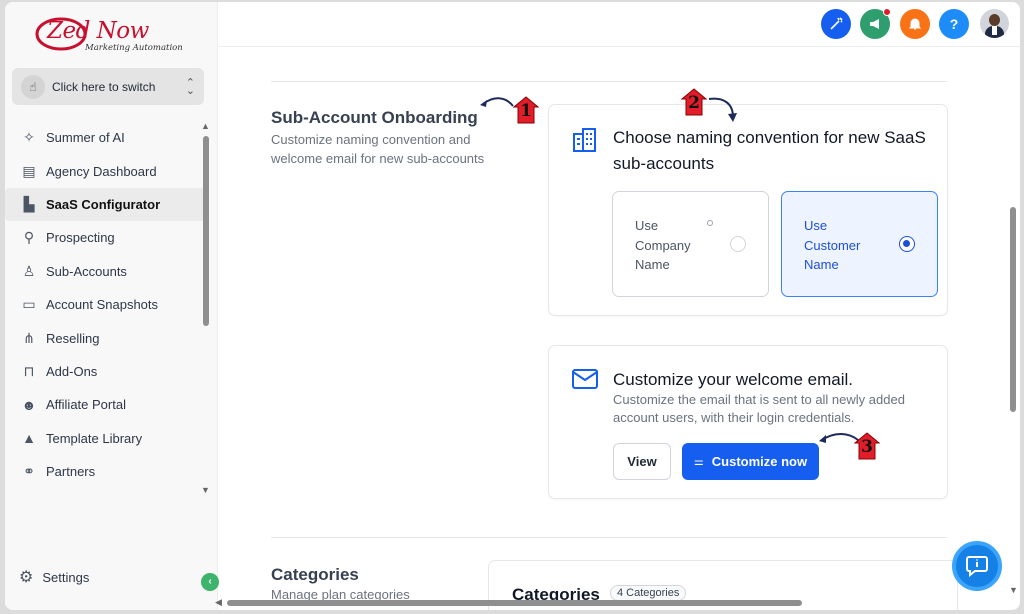  I want to click on person-search-icon: ⚲, so click(29, 237).